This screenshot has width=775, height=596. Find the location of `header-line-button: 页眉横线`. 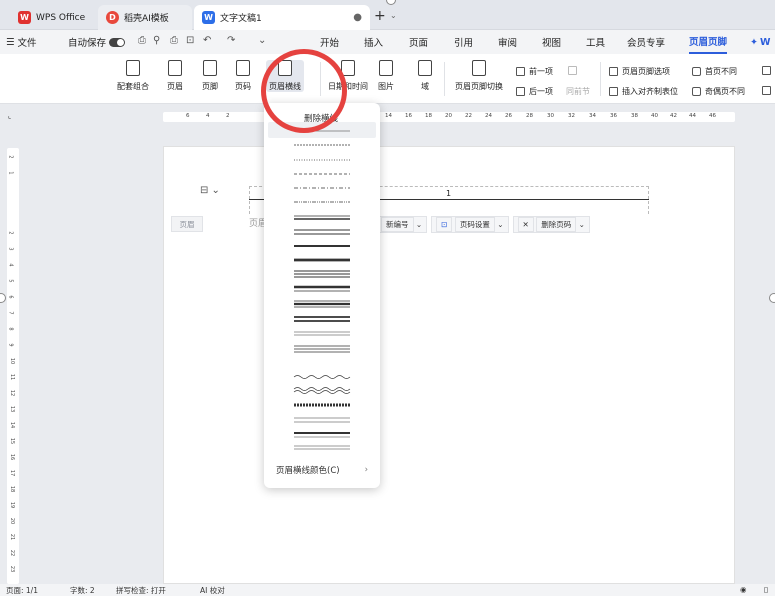

header-line-button: 页眉横线 is located at coordinates (285, 76).